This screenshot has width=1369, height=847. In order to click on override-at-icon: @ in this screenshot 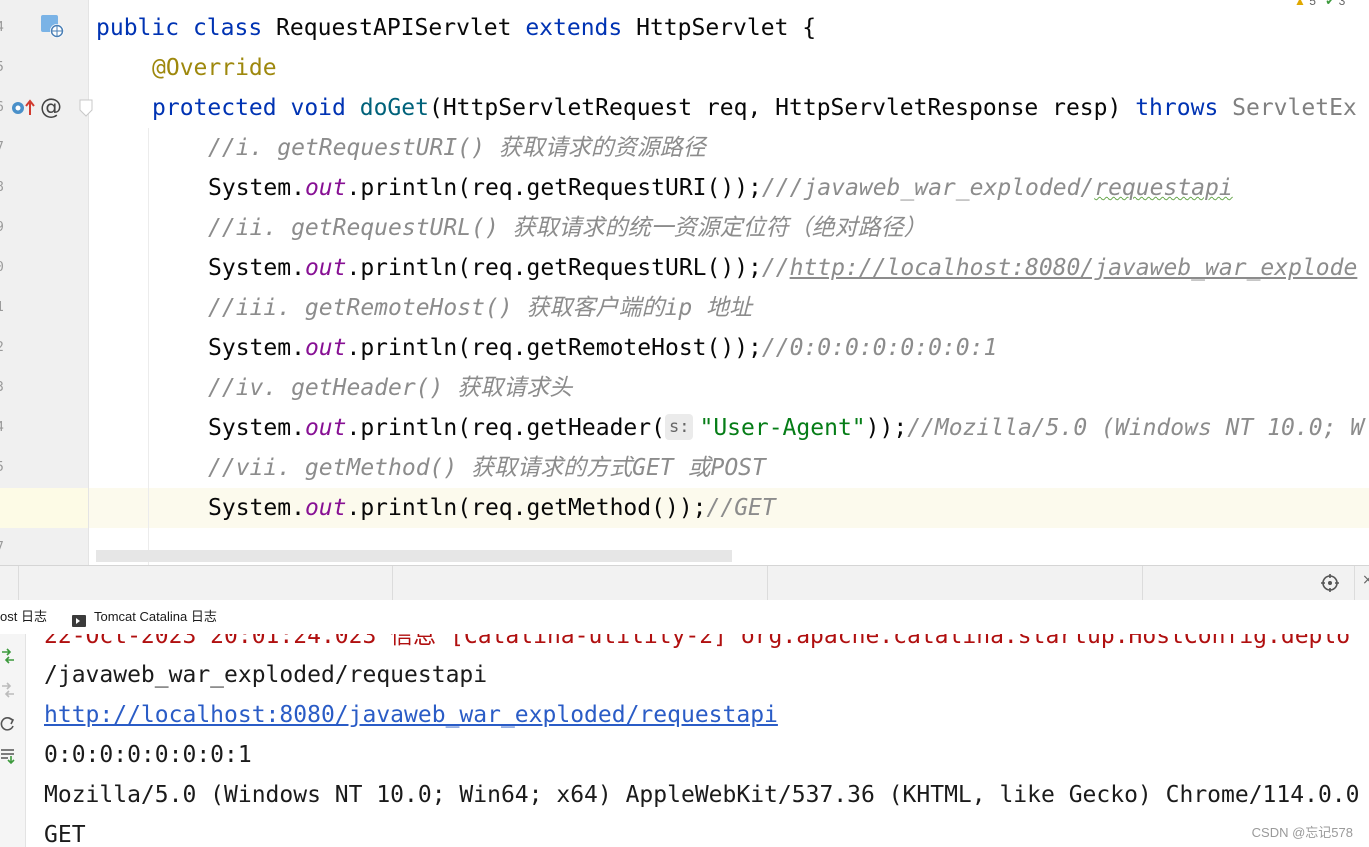, I will do `click(51, 107)`.